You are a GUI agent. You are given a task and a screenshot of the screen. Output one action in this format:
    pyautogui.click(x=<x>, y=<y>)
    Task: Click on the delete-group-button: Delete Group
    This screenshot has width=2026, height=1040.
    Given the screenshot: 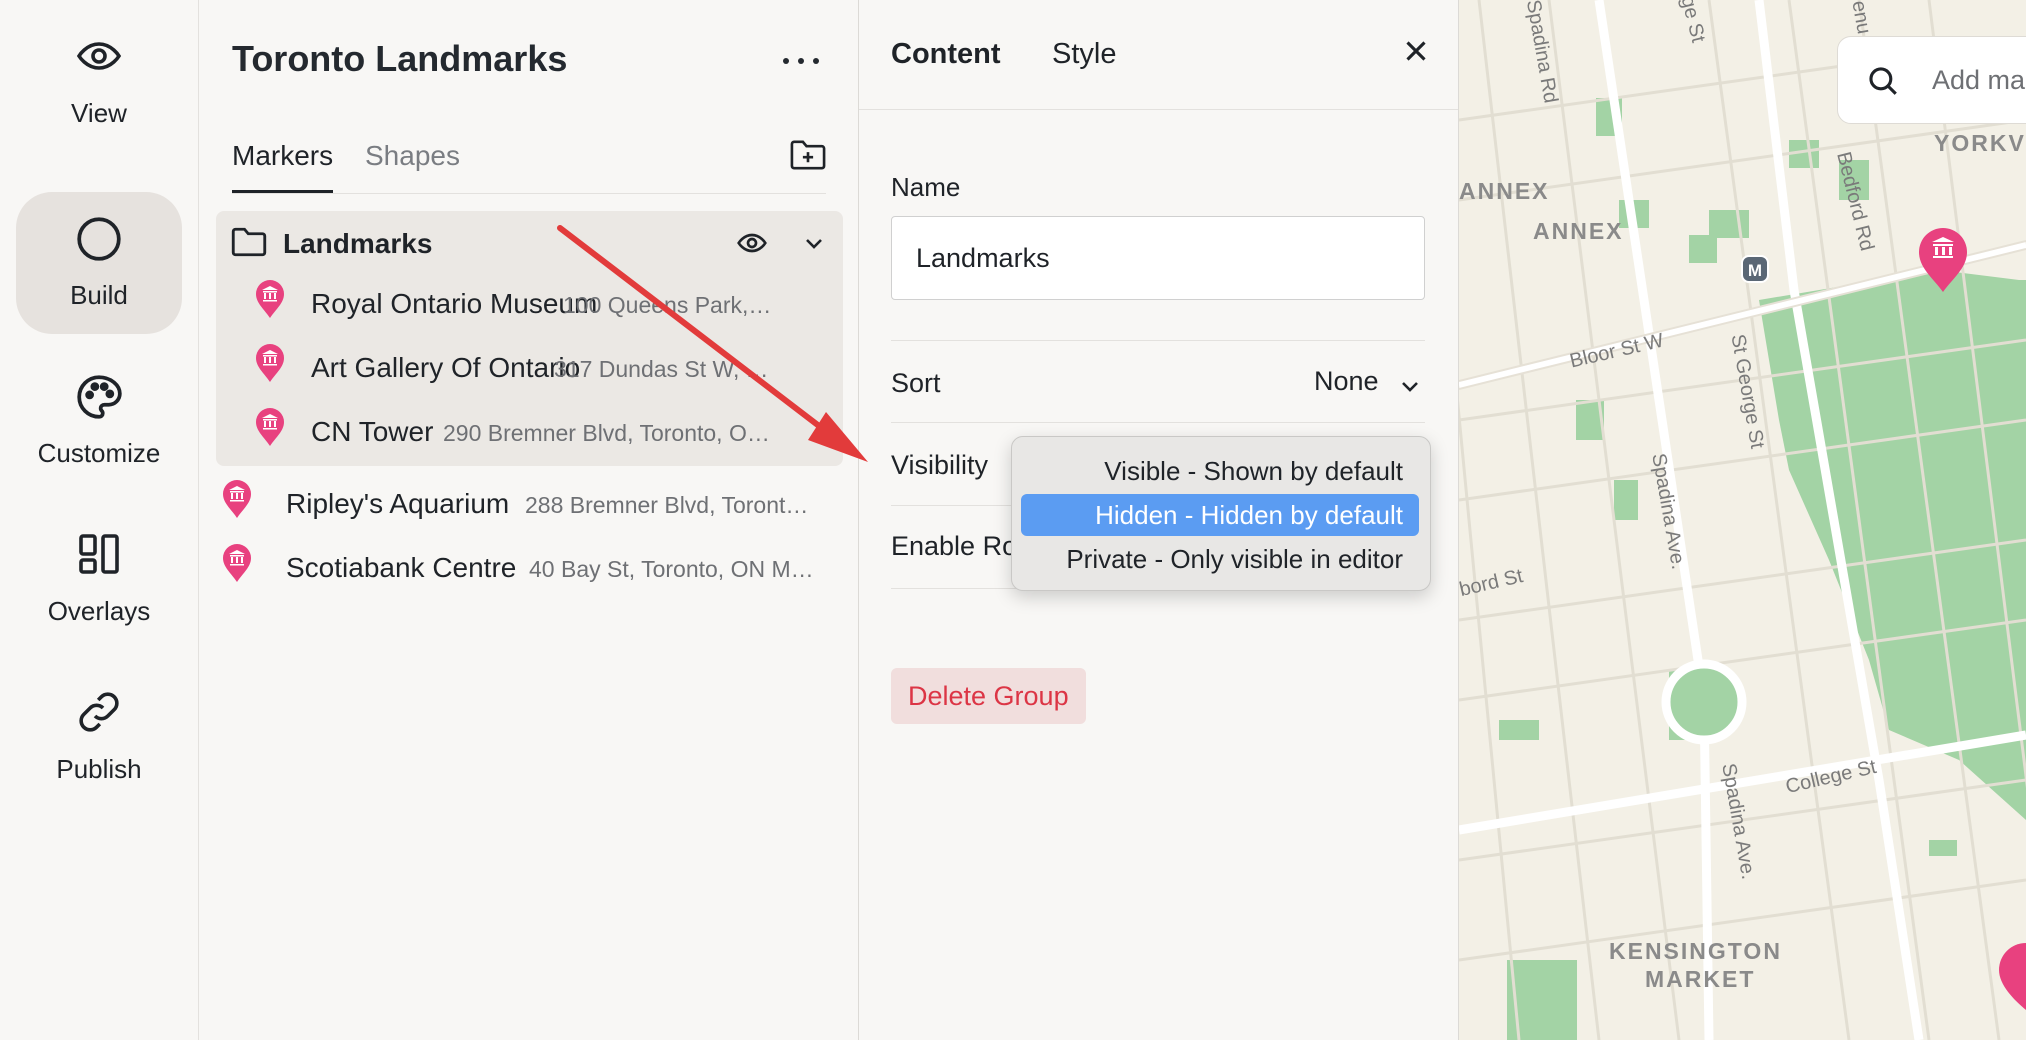 What is the action you would take?
    pyautogui.click(x=988, y=696)
    